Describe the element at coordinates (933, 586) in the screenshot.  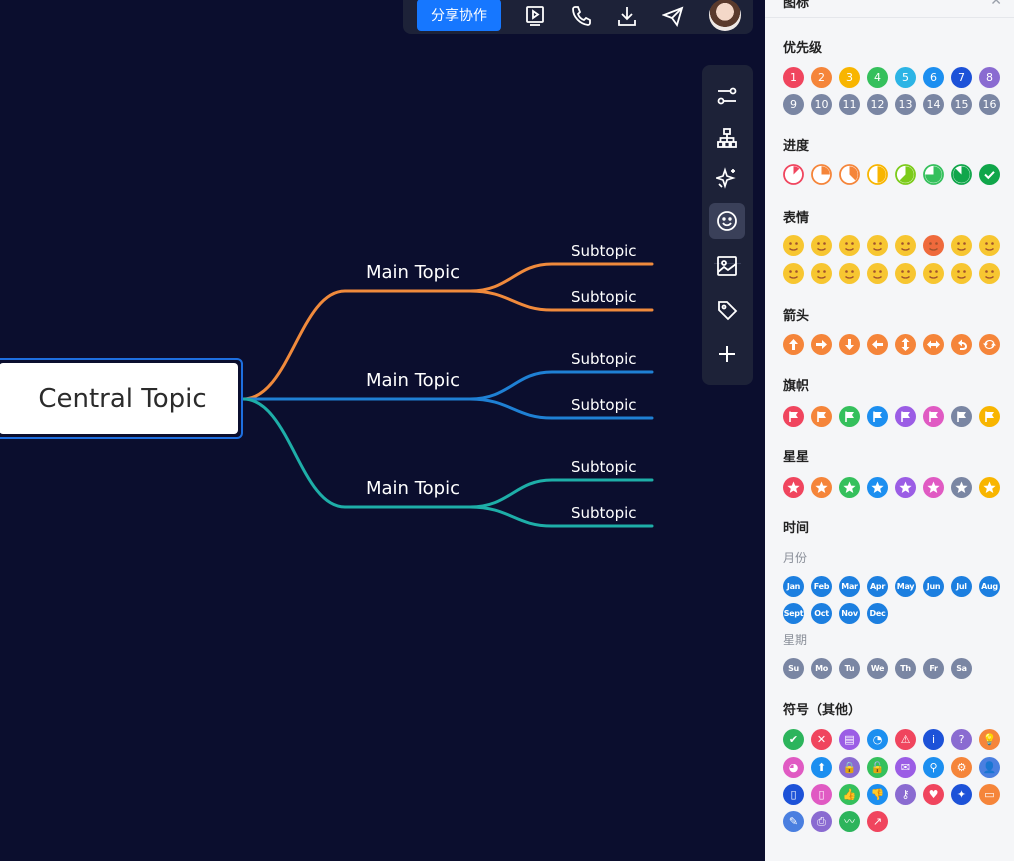
I see `month-jun-icon: Jun` at that location.